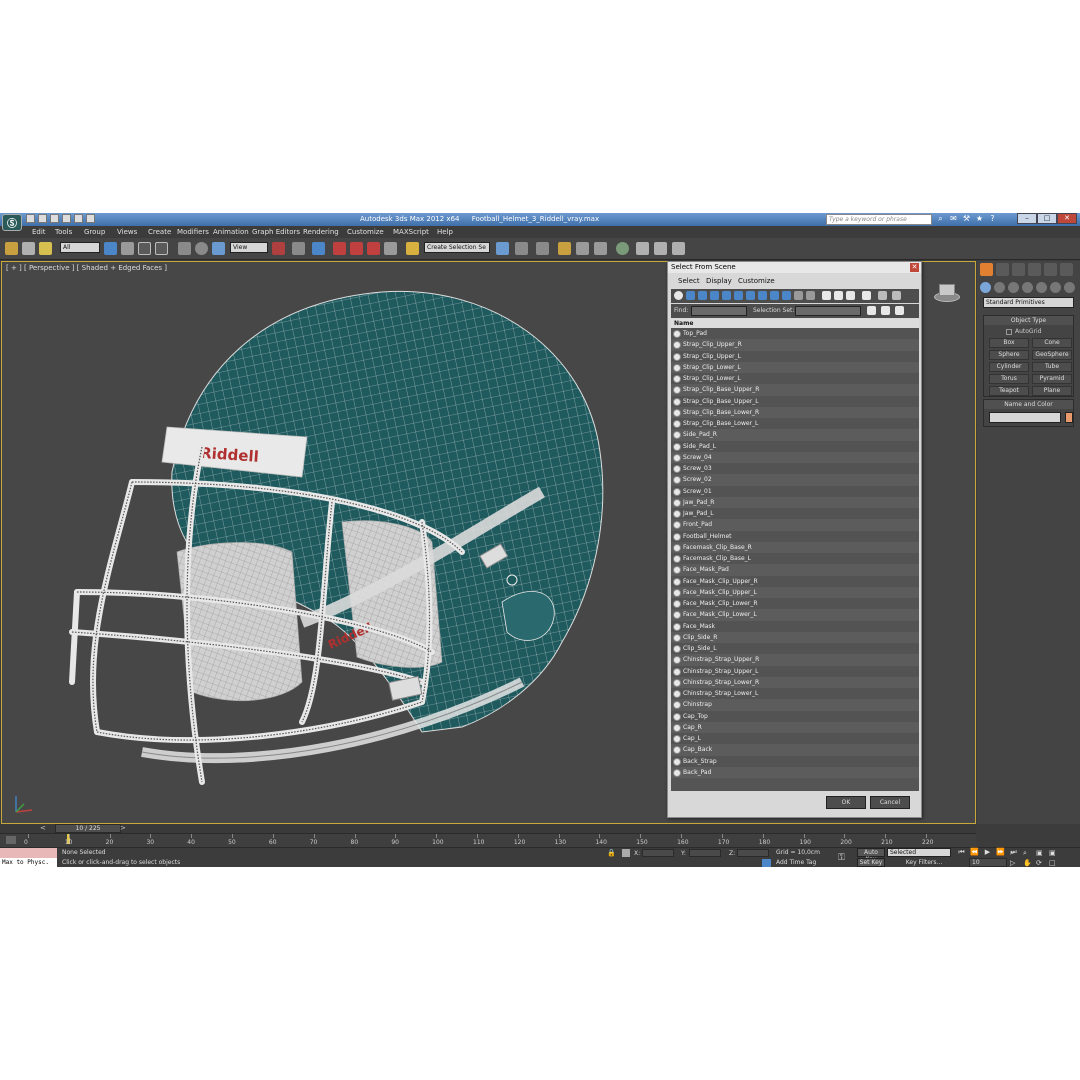 The height and width of the screenshot is (1080, 1080). What do you see at coordinates (1069, 417) in the screenshot?
I see `object-color-swatch` at bounding box center [1069, 417].